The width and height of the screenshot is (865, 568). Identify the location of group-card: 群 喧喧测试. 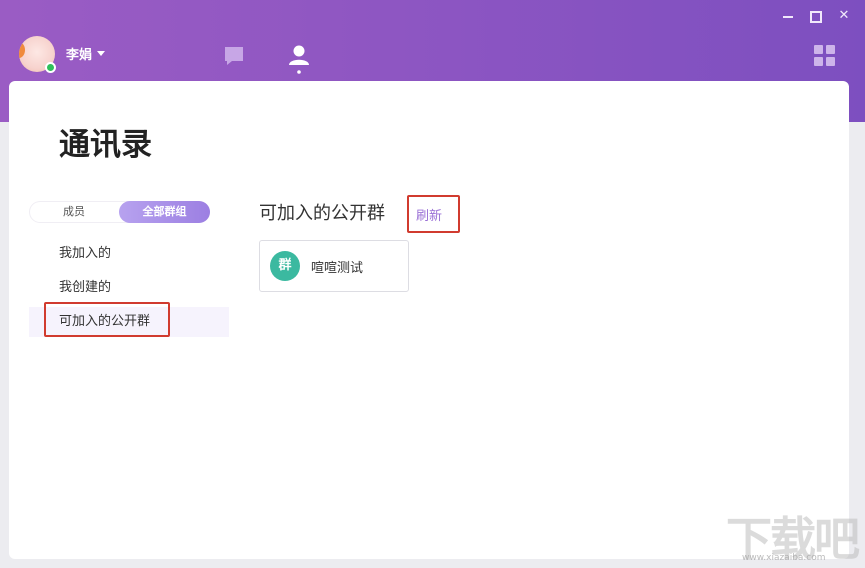
(334, 266).